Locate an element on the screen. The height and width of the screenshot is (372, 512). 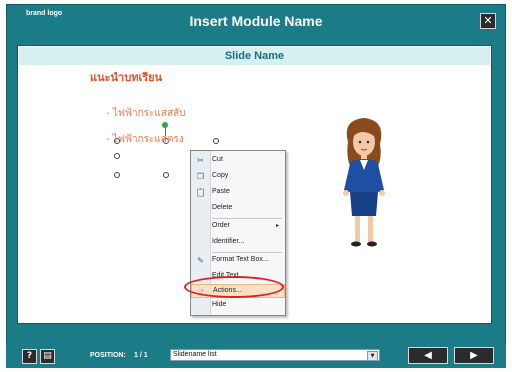
menu-item-label: Hide is located at coordinates (219, 304).